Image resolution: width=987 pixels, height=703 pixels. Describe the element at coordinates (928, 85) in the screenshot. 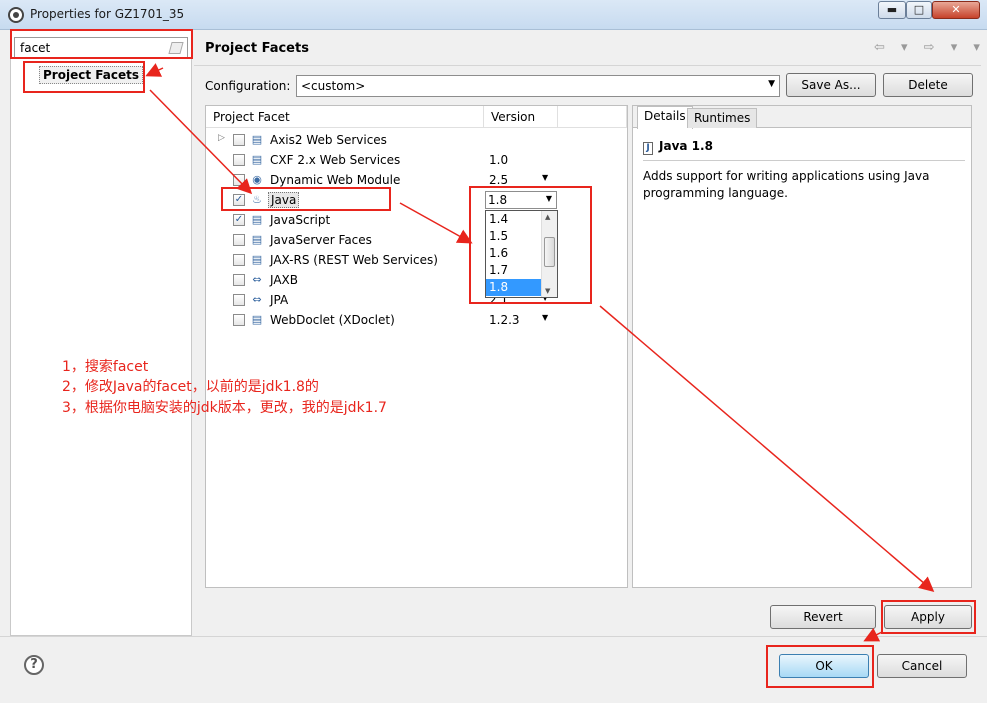

I see `delete-button: Delete` at that location.